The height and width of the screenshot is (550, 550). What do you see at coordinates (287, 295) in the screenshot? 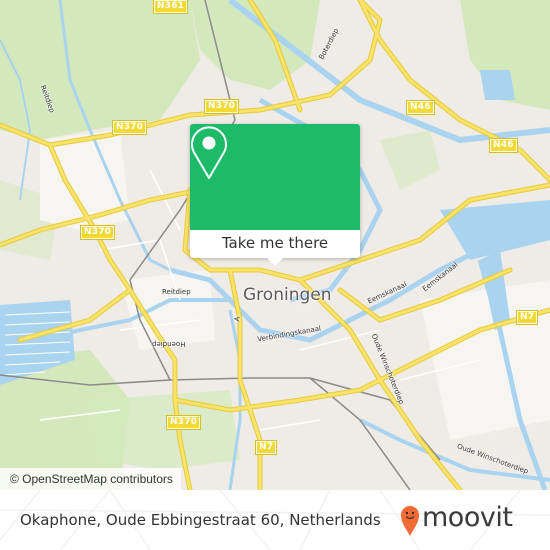
I see `city-label: Groningen` at bounding box center [287, 295].